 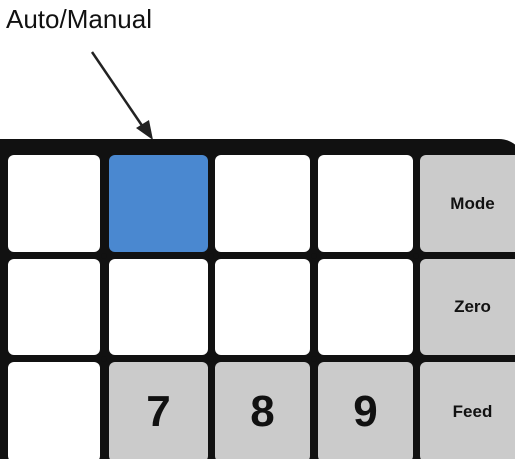 What do you see at coordinates (262, 203) in the screenshot?
I see `keypad-blank-key-r1c3` at bounding box center [262, 203].